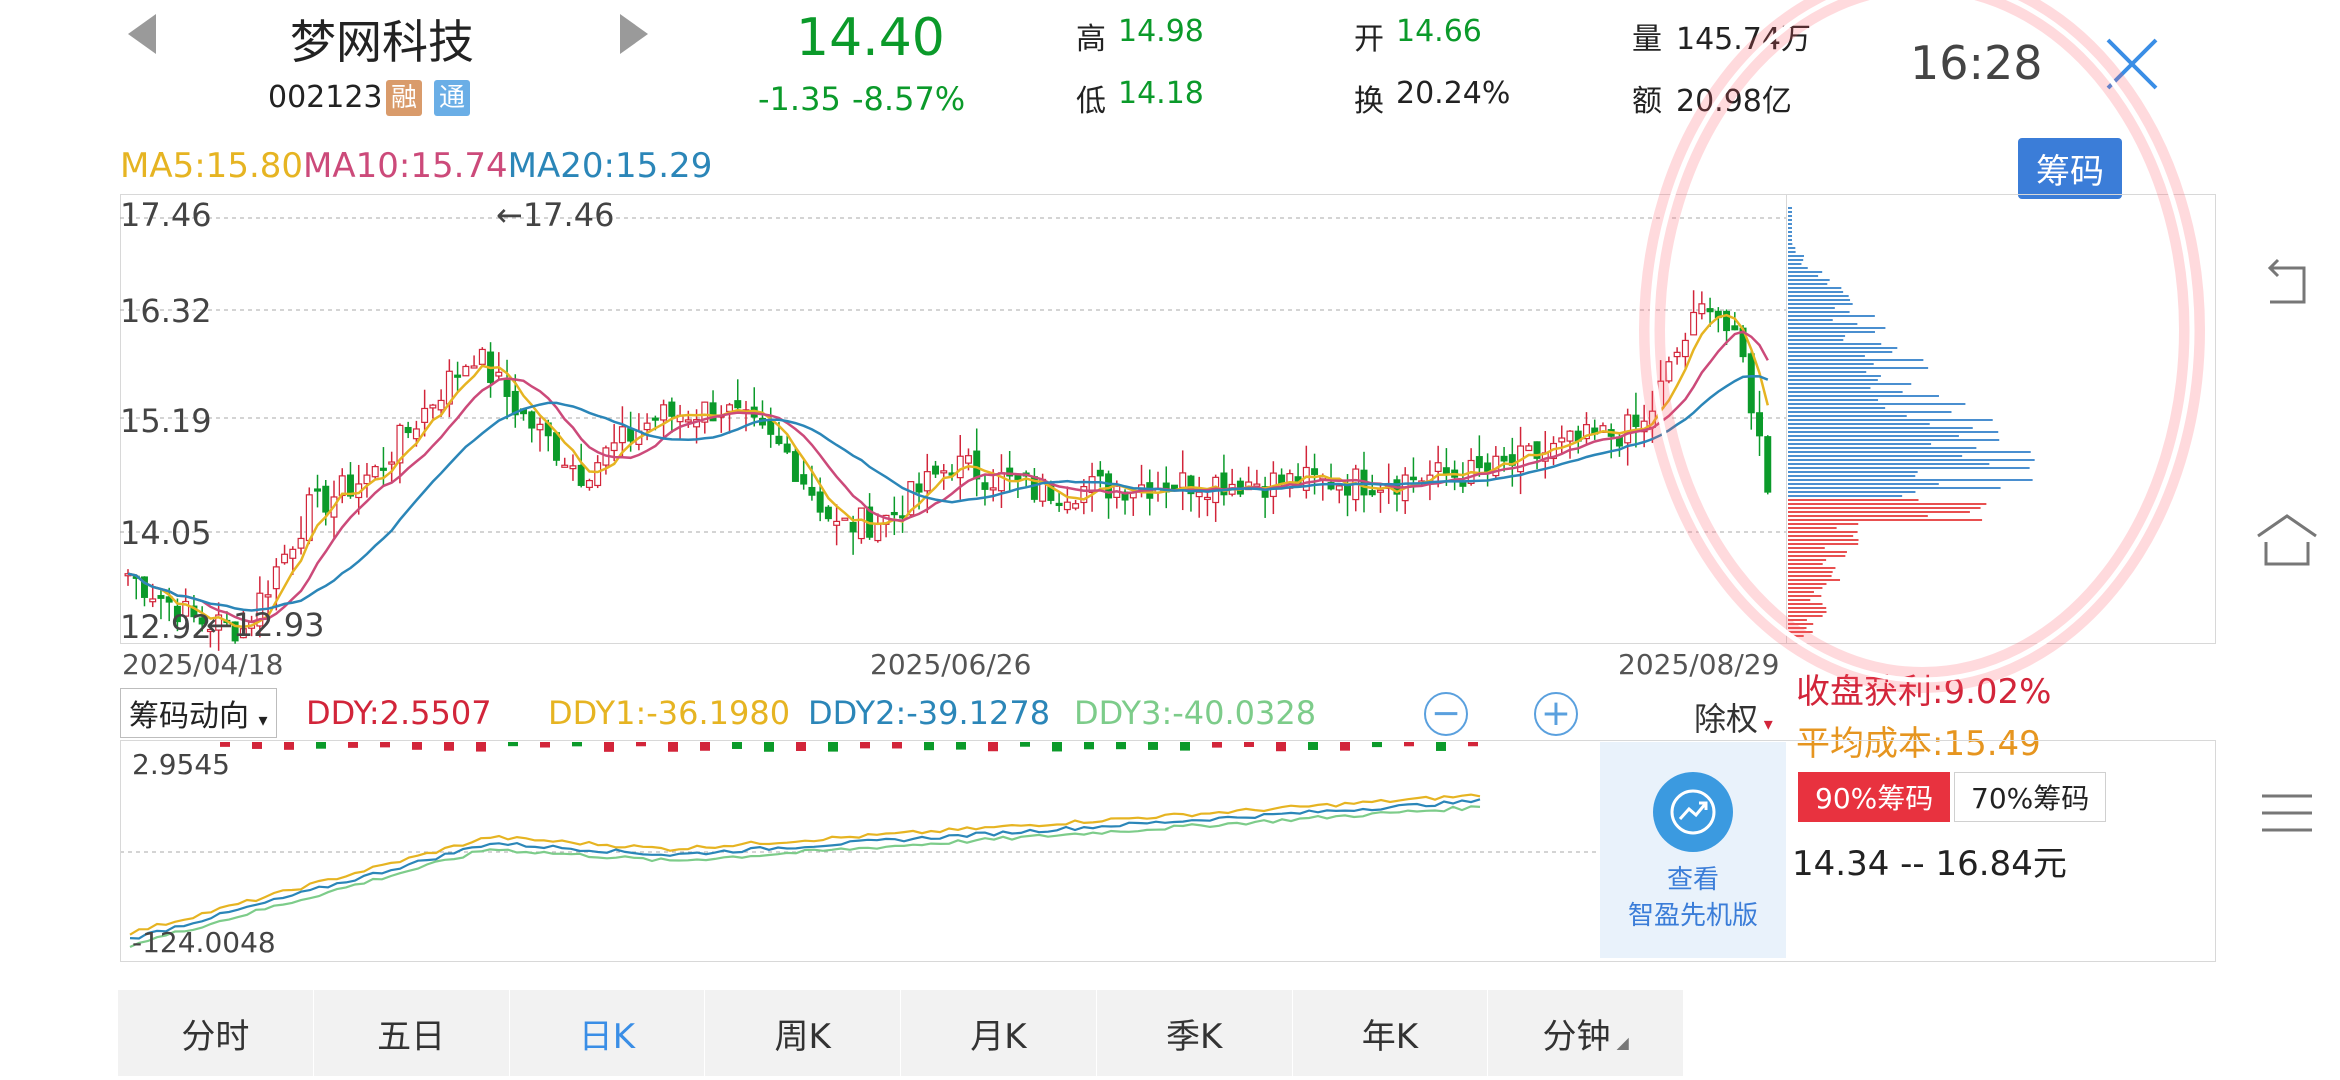 The width and height of the screenshot is (2340, 1080). I want to click on home-icon, so click(2287, 540).